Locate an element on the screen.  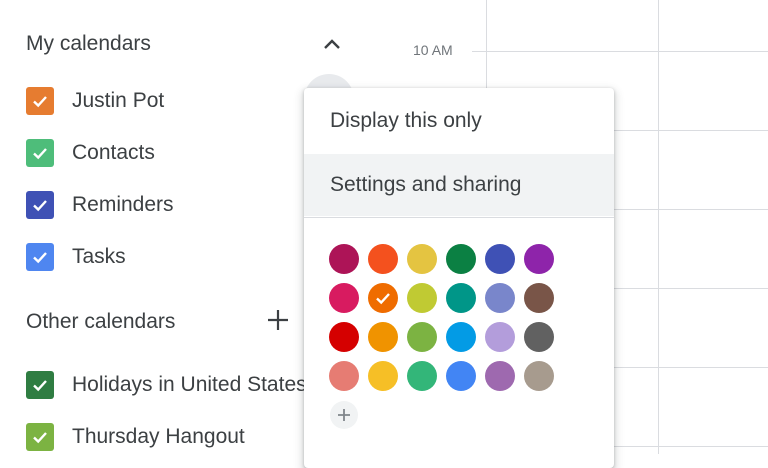
other-calendars-title: Other calendars is located at coordinates (100, 322).